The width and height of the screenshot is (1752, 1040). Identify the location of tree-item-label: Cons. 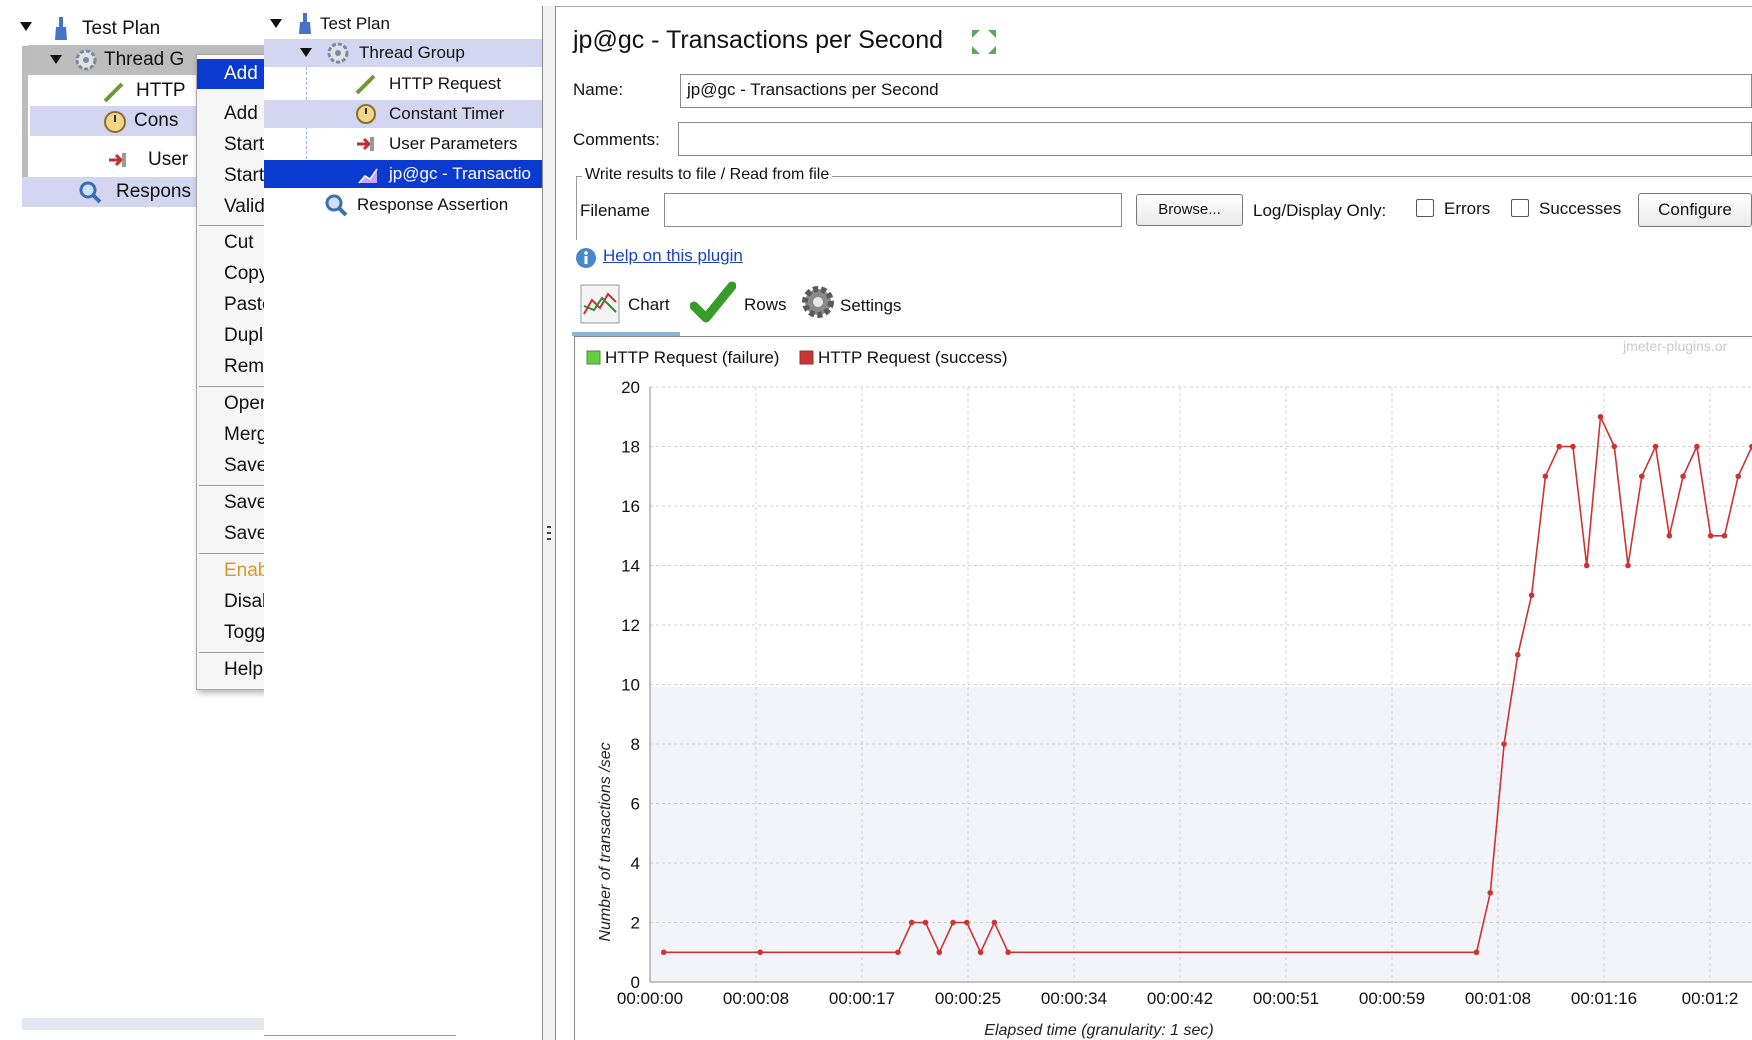
(156, 120).